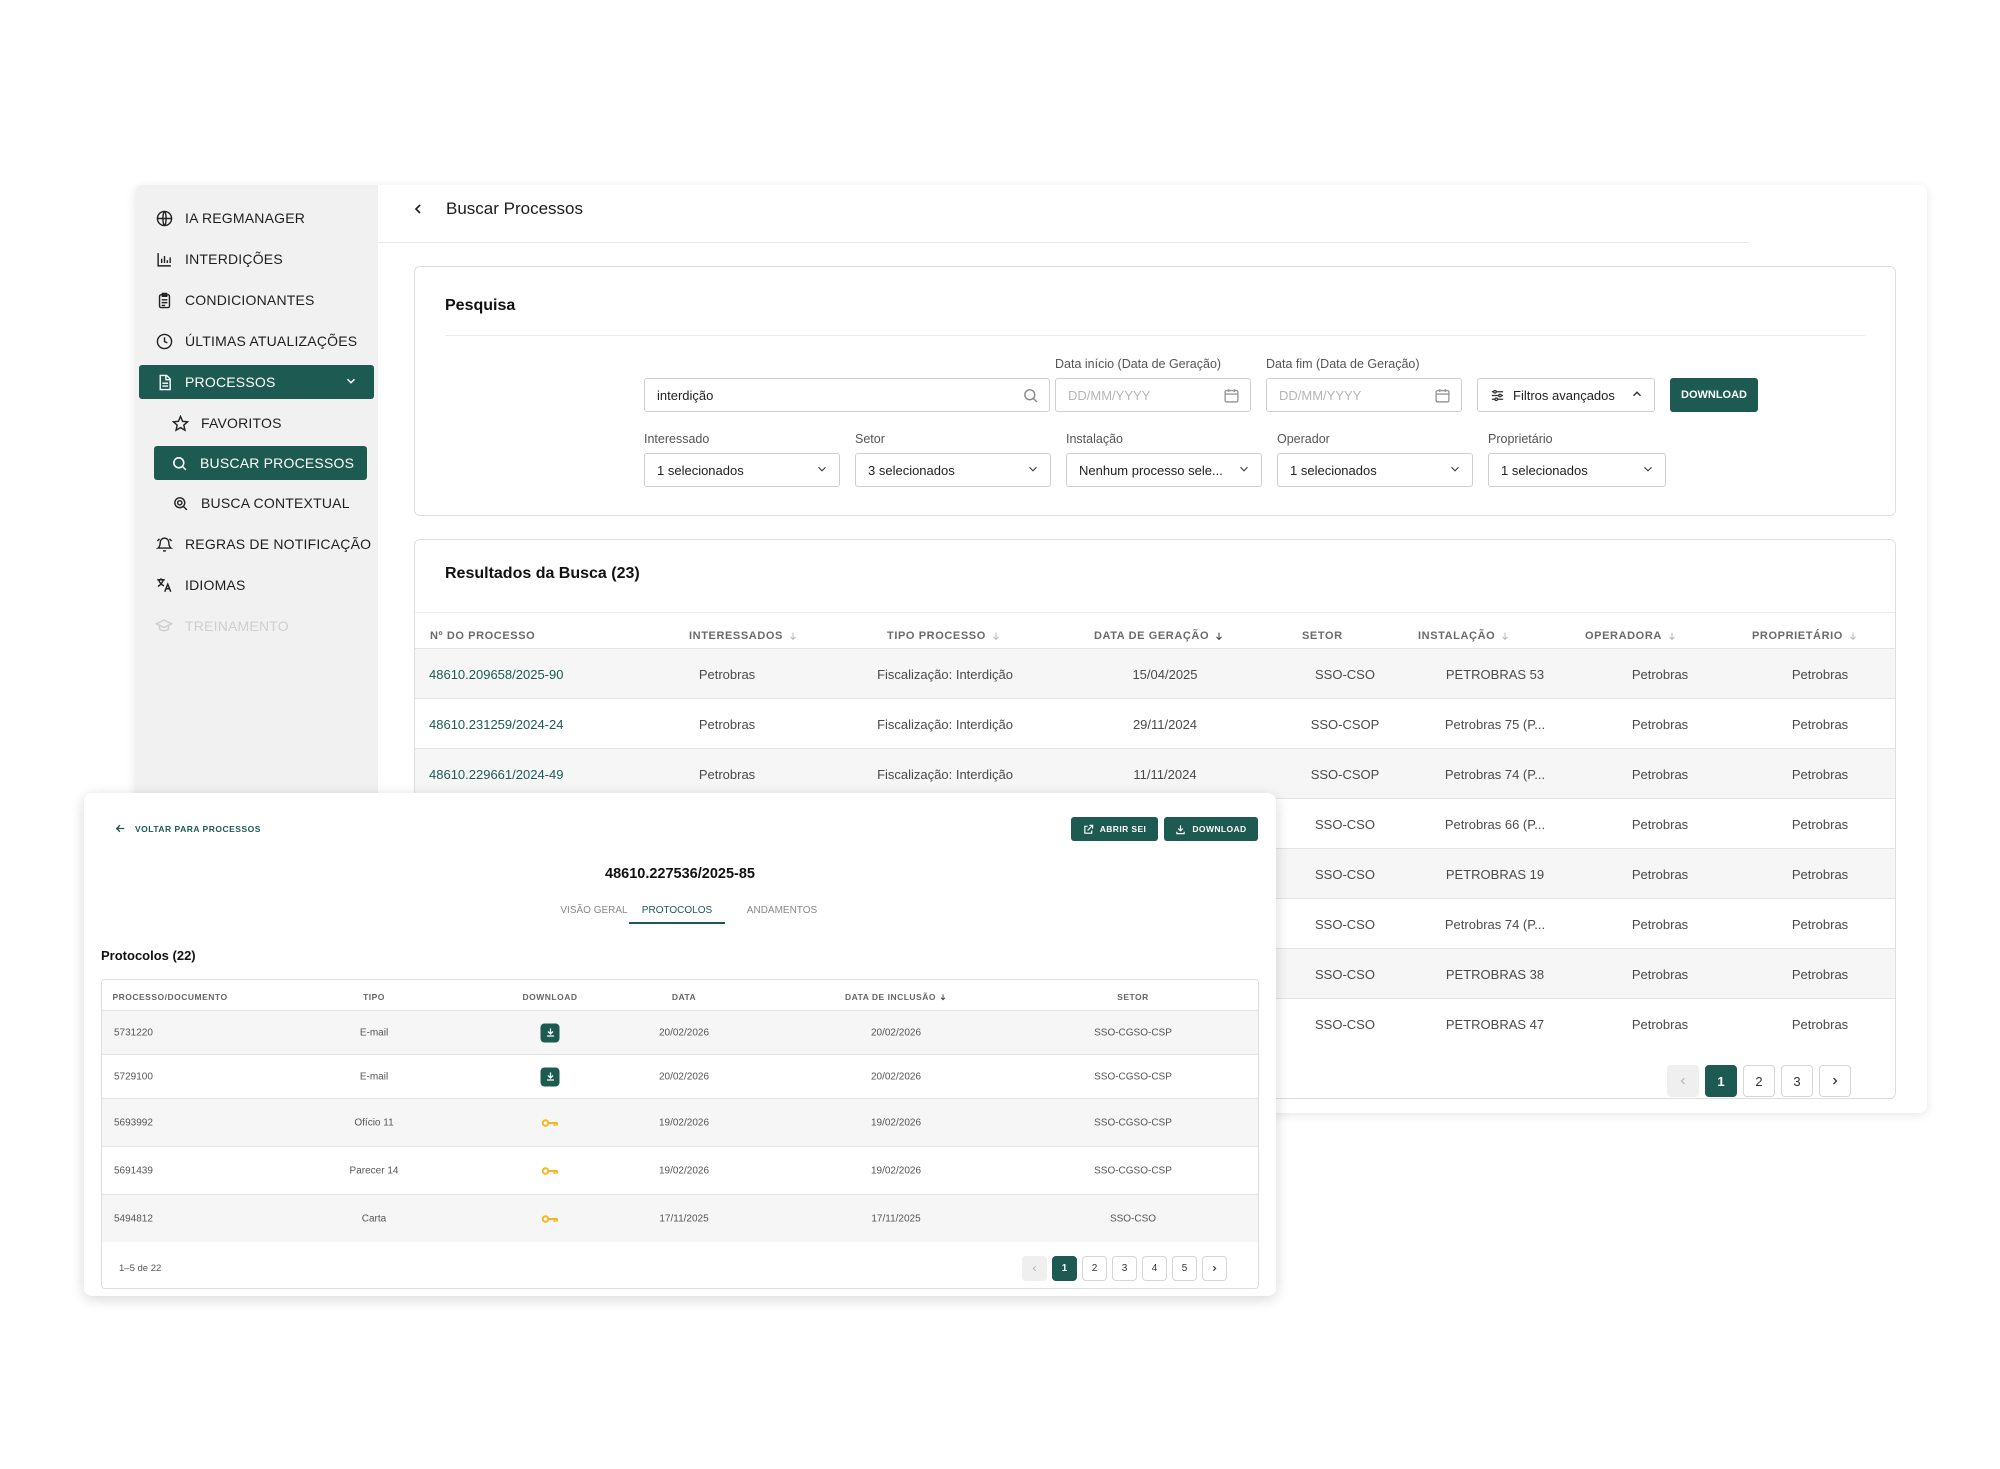  Describe the element at coordinates (1165, 674) in the screenshot. I see `cell-data-geracao: 15/04/2025` at that location.